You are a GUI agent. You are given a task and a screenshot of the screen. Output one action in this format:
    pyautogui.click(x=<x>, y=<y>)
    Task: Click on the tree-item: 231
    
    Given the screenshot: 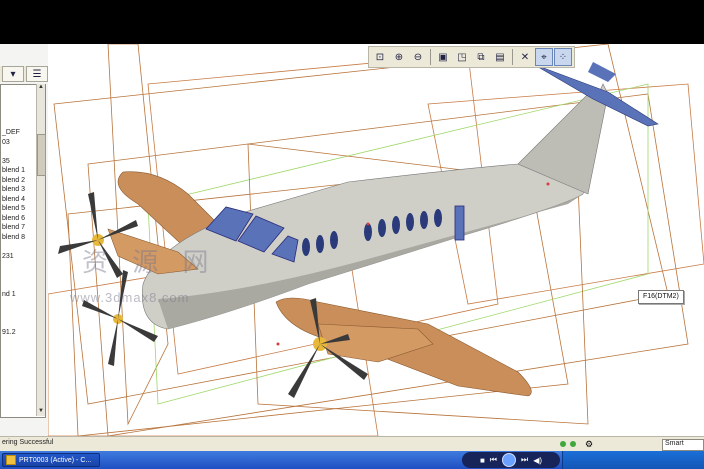 What is the action you would take?
    pyautogui.click(x=8, y=256)
    